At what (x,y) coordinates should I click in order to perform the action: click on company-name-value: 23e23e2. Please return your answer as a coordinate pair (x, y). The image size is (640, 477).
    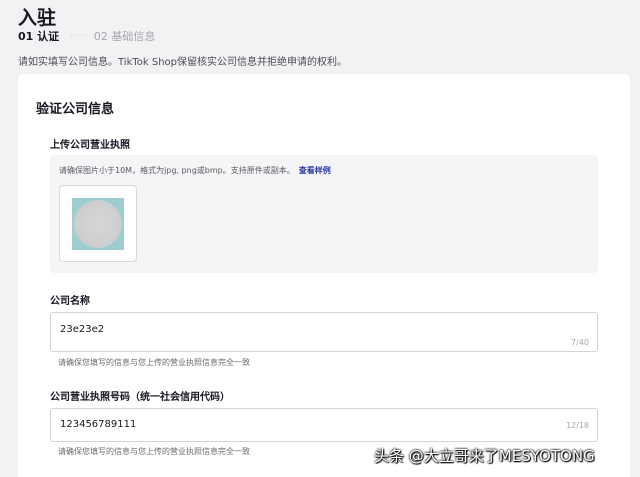
    Looking at the image, I should click on (82, 329).